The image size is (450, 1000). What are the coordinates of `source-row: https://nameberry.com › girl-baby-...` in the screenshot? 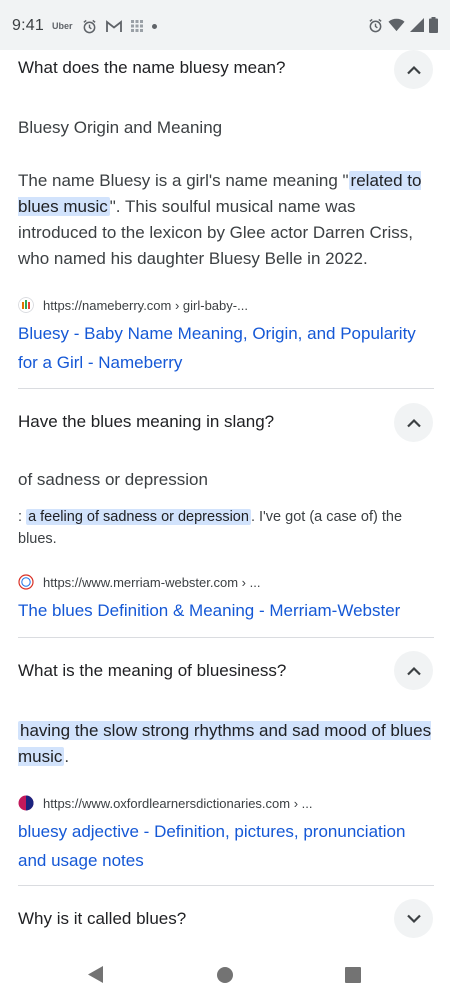 It's located at (133, 305).